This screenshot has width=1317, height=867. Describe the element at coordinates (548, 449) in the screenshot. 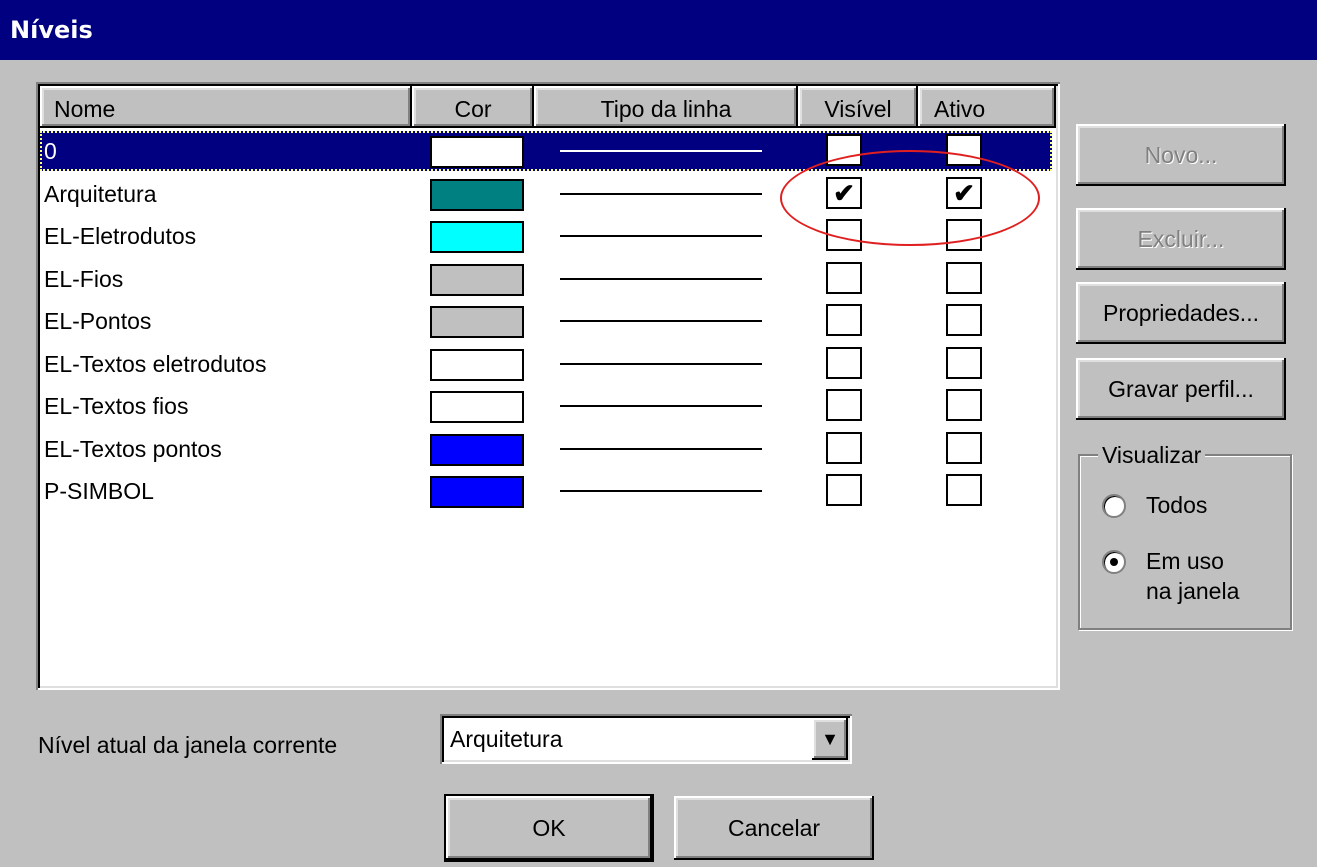

I see `table-row: EL-Textos pontos` at that location.